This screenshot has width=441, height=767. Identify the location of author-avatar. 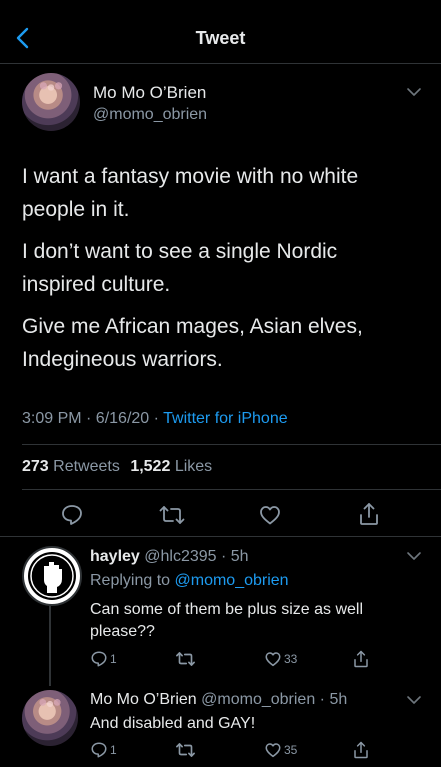
(51, 102).